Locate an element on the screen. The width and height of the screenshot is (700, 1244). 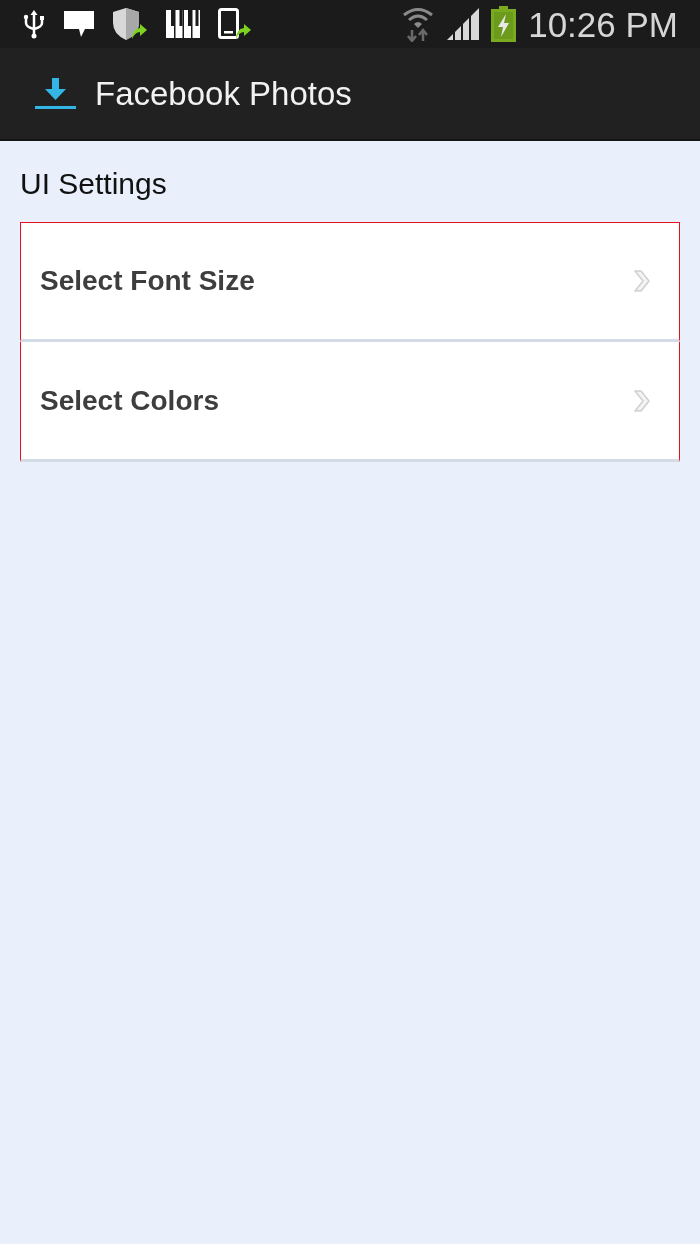
download-icon is located at coordinates (55, 93).